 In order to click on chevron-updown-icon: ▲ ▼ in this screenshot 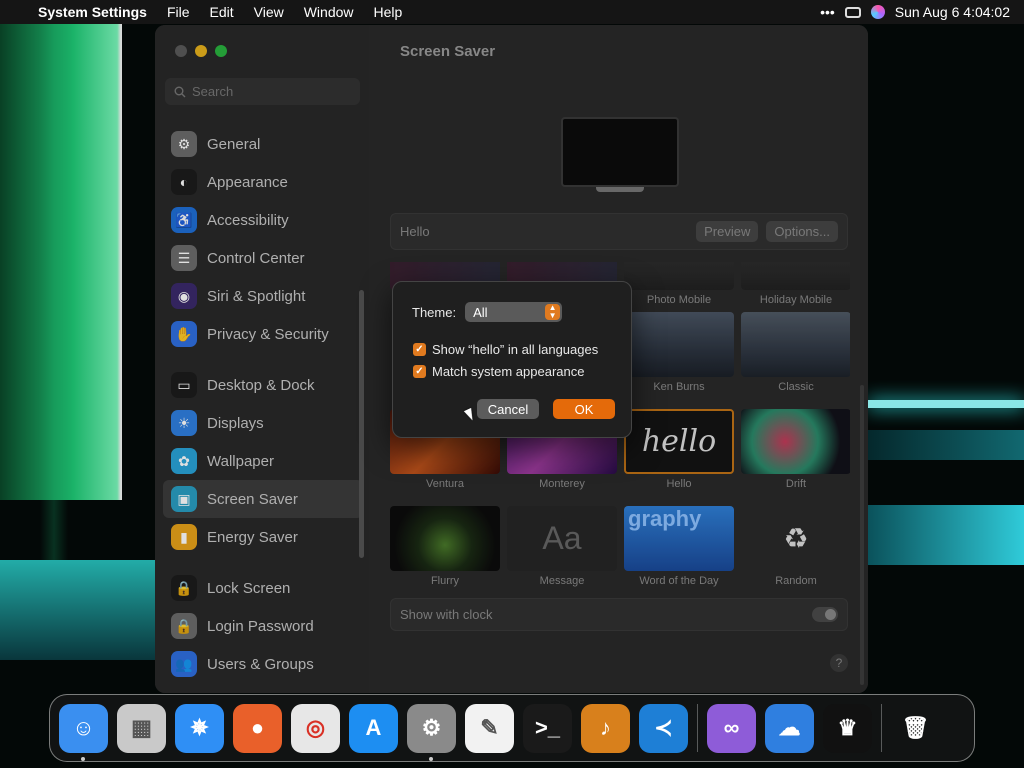, I will do `click(553, 312)`.